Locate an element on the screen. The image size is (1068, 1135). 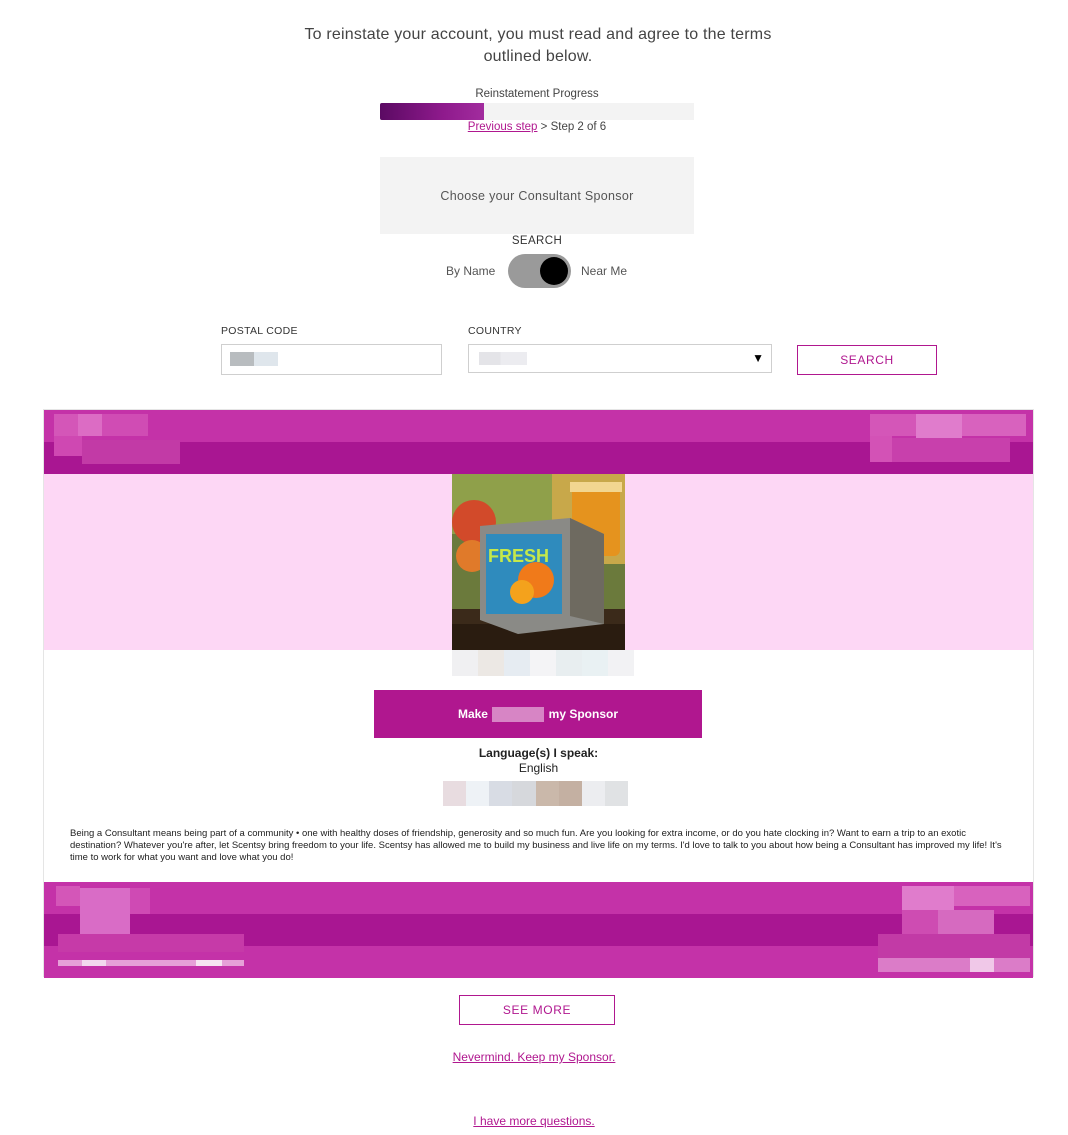
see-more-button: SEE MORE is located at coordinates (537, 1010).